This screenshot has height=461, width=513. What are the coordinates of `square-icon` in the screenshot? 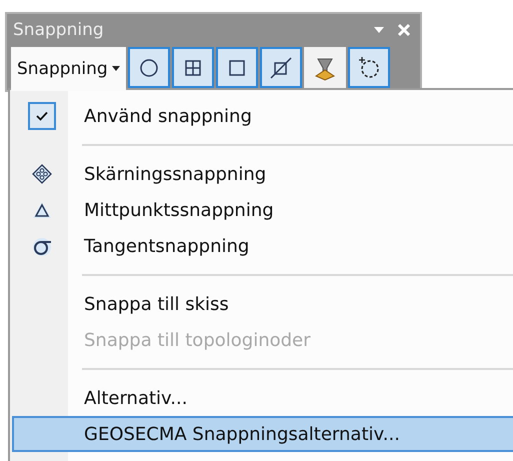 It's located at (236, 68).